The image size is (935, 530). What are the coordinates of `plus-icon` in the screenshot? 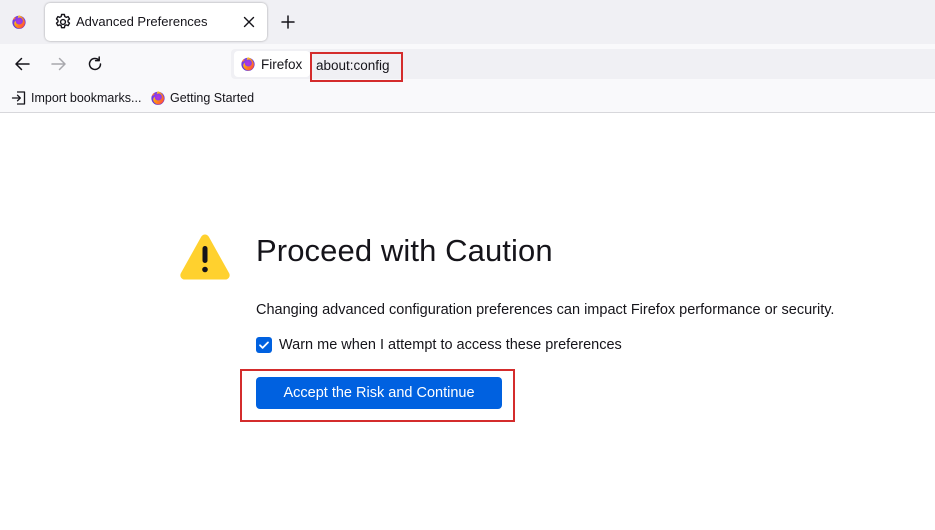 It's located at (288, 22).